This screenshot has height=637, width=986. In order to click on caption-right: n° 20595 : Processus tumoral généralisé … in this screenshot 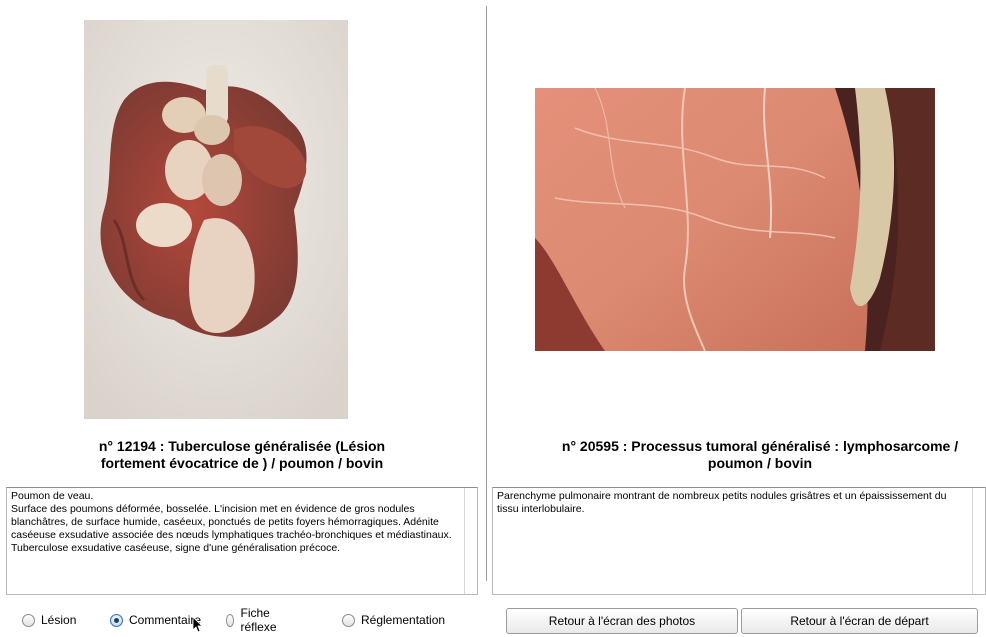, I will do `click(760, 455)`.